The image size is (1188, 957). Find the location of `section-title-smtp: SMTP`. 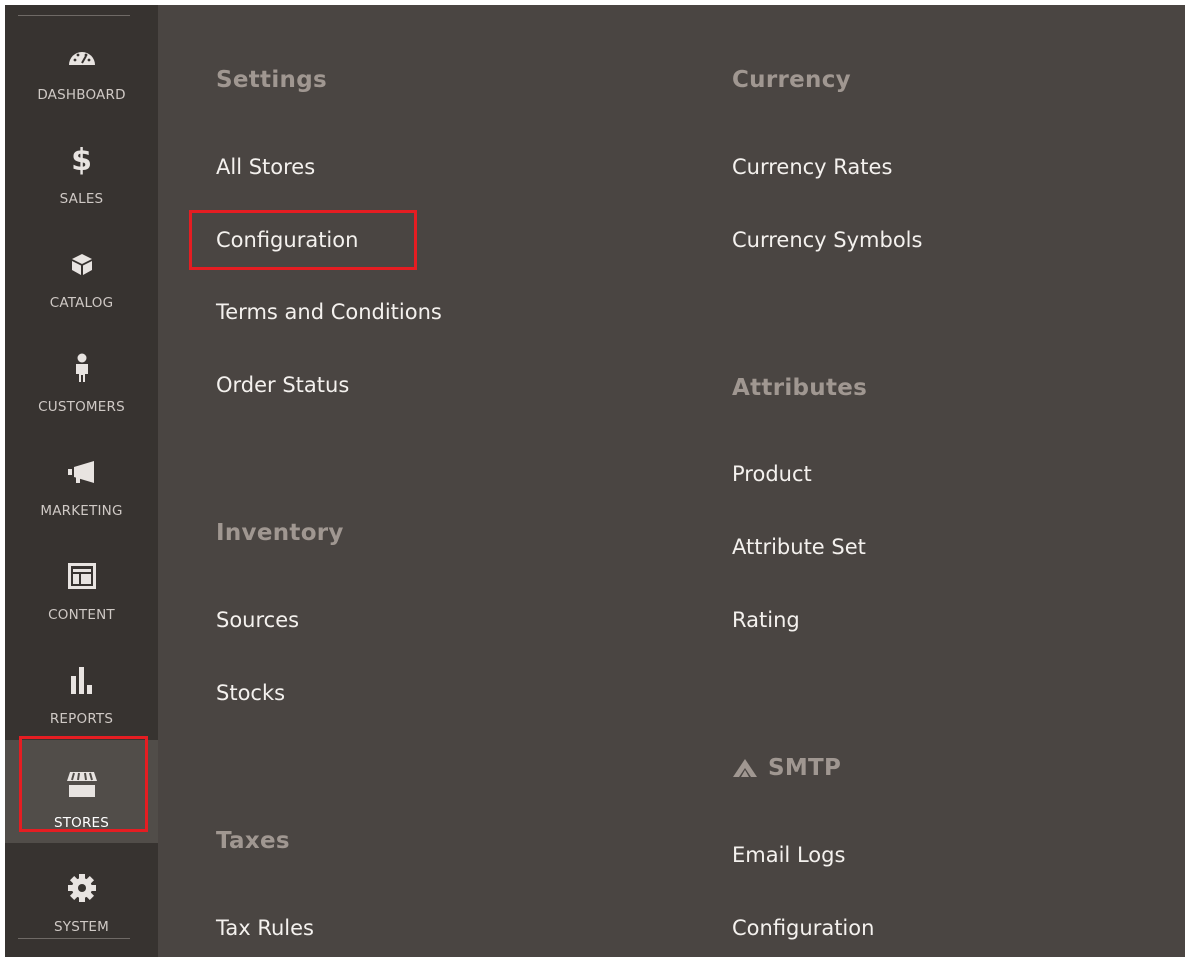

section-title-smtp: SMTP is located at coordinates (786, 768).